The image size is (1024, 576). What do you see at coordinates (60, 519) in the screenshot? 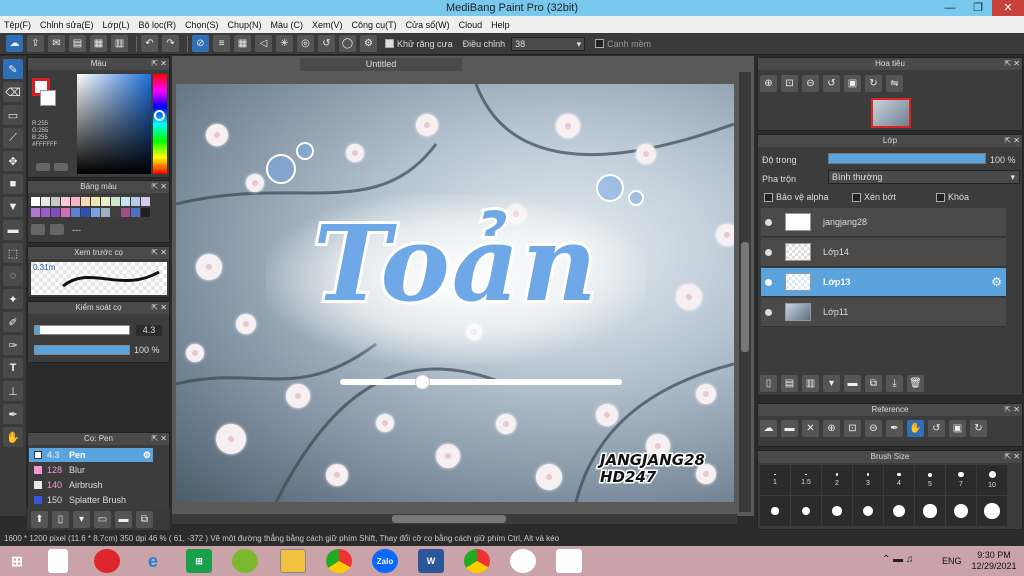
I see `new-brush-icon: ▯` at bounding box center [60, 519].